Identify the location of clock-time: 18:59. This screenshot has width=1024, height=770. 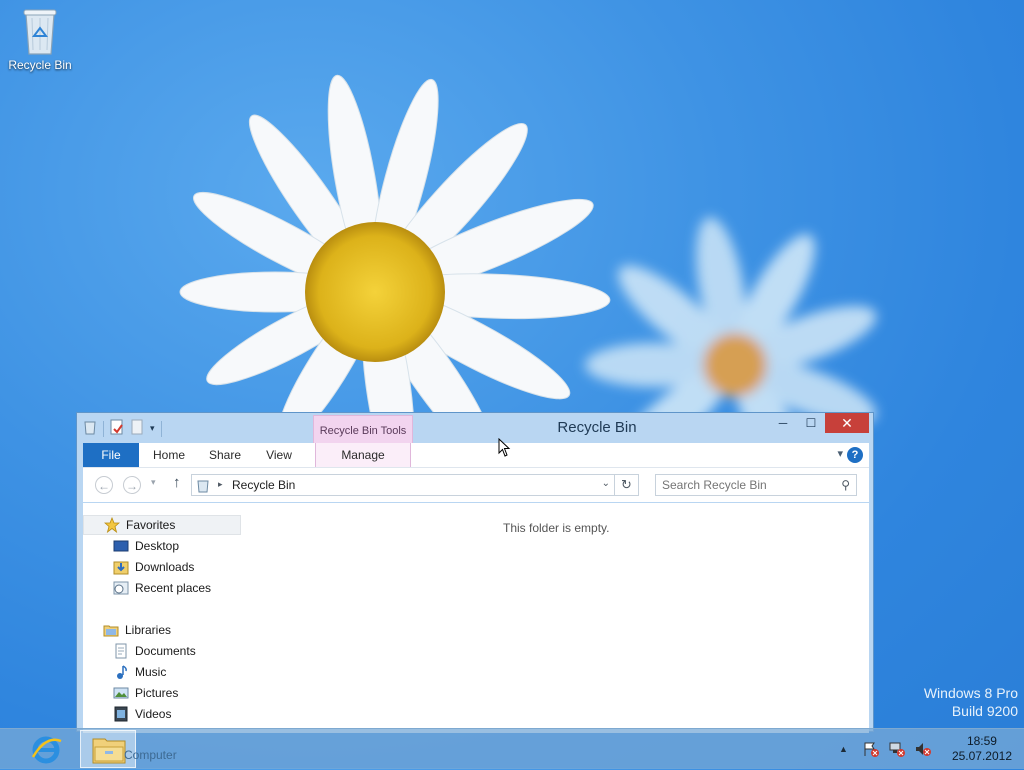
(981, 741).